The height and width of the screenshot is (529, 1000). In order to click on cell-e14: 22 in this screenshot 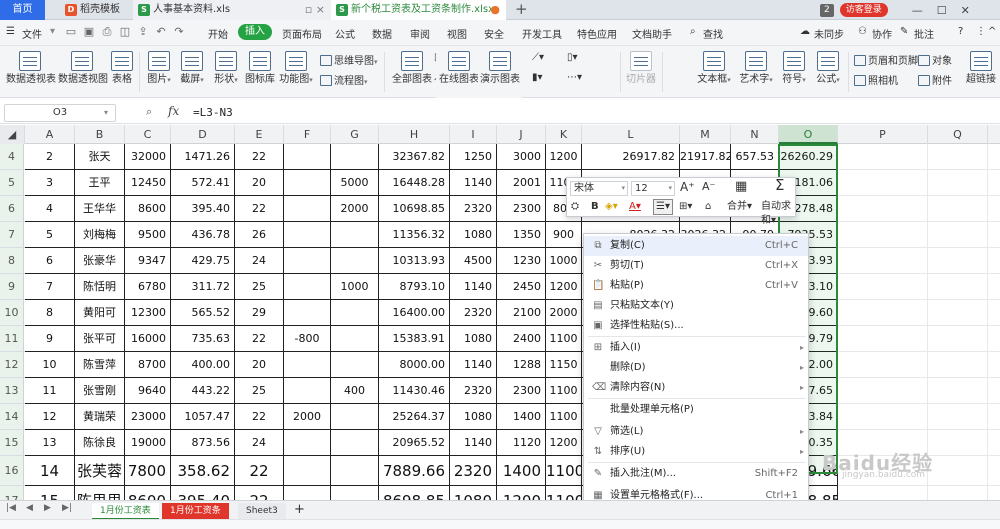, I will do `click(259, 417)`.